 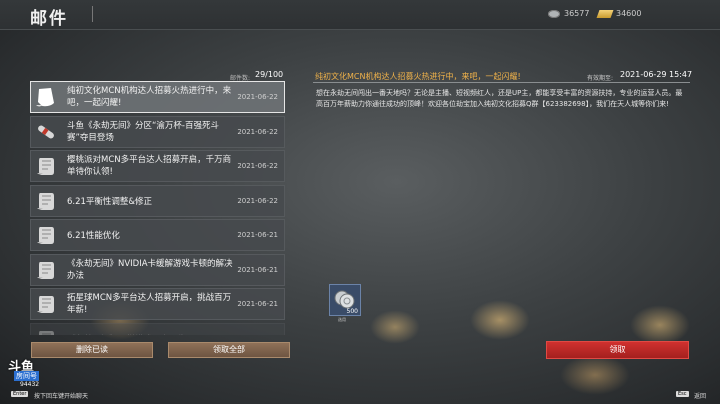 What do you see at coordinates (149, 304) in the screenshot?
I see `mail-item-title: 拓星球MCN多平台达人招募开启，挑战百万年薪!` at bounding box center [149, 304].